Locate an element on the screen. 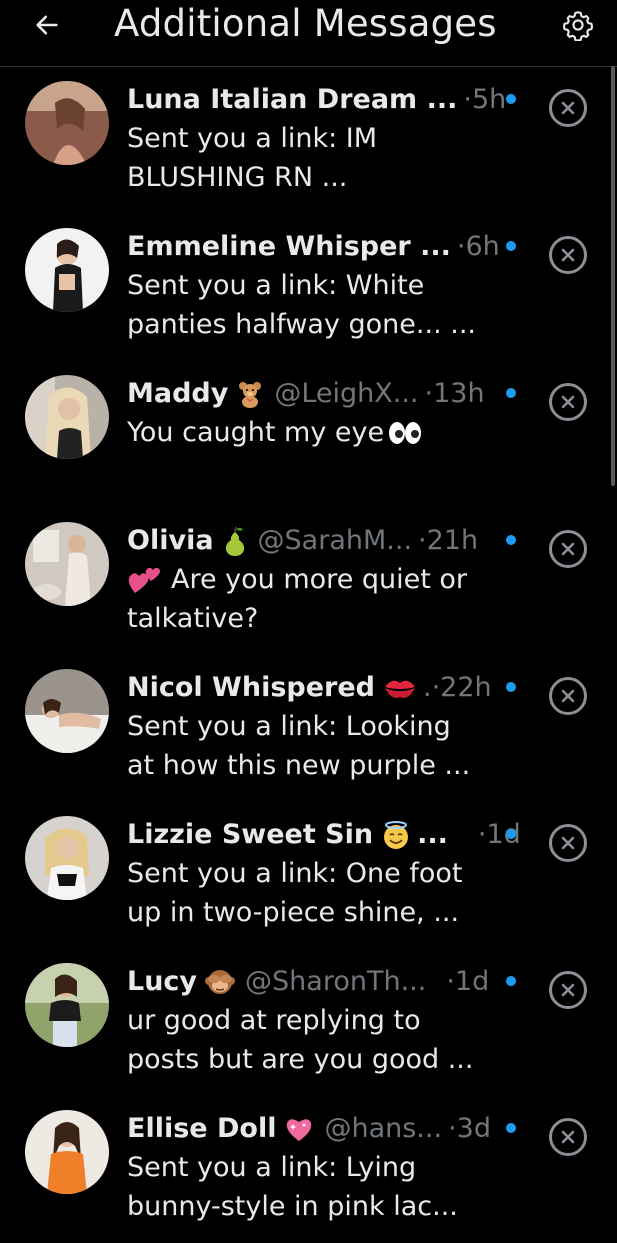 Image resolution: width=617 pixels, height=1243 pixels. sparkling-heart-icon is located at coordinates (299, 1129).